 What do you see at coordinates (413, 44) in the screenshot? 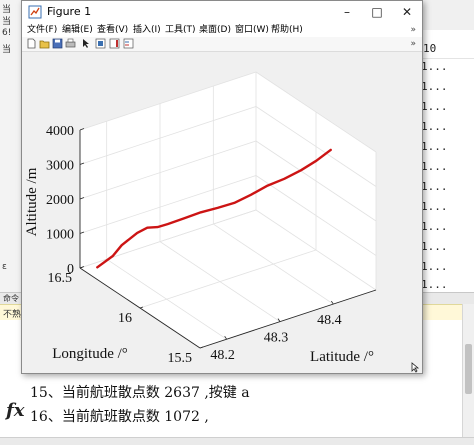
I see `toolbar-overflow-icon: »` at bounding box center [413, 44].